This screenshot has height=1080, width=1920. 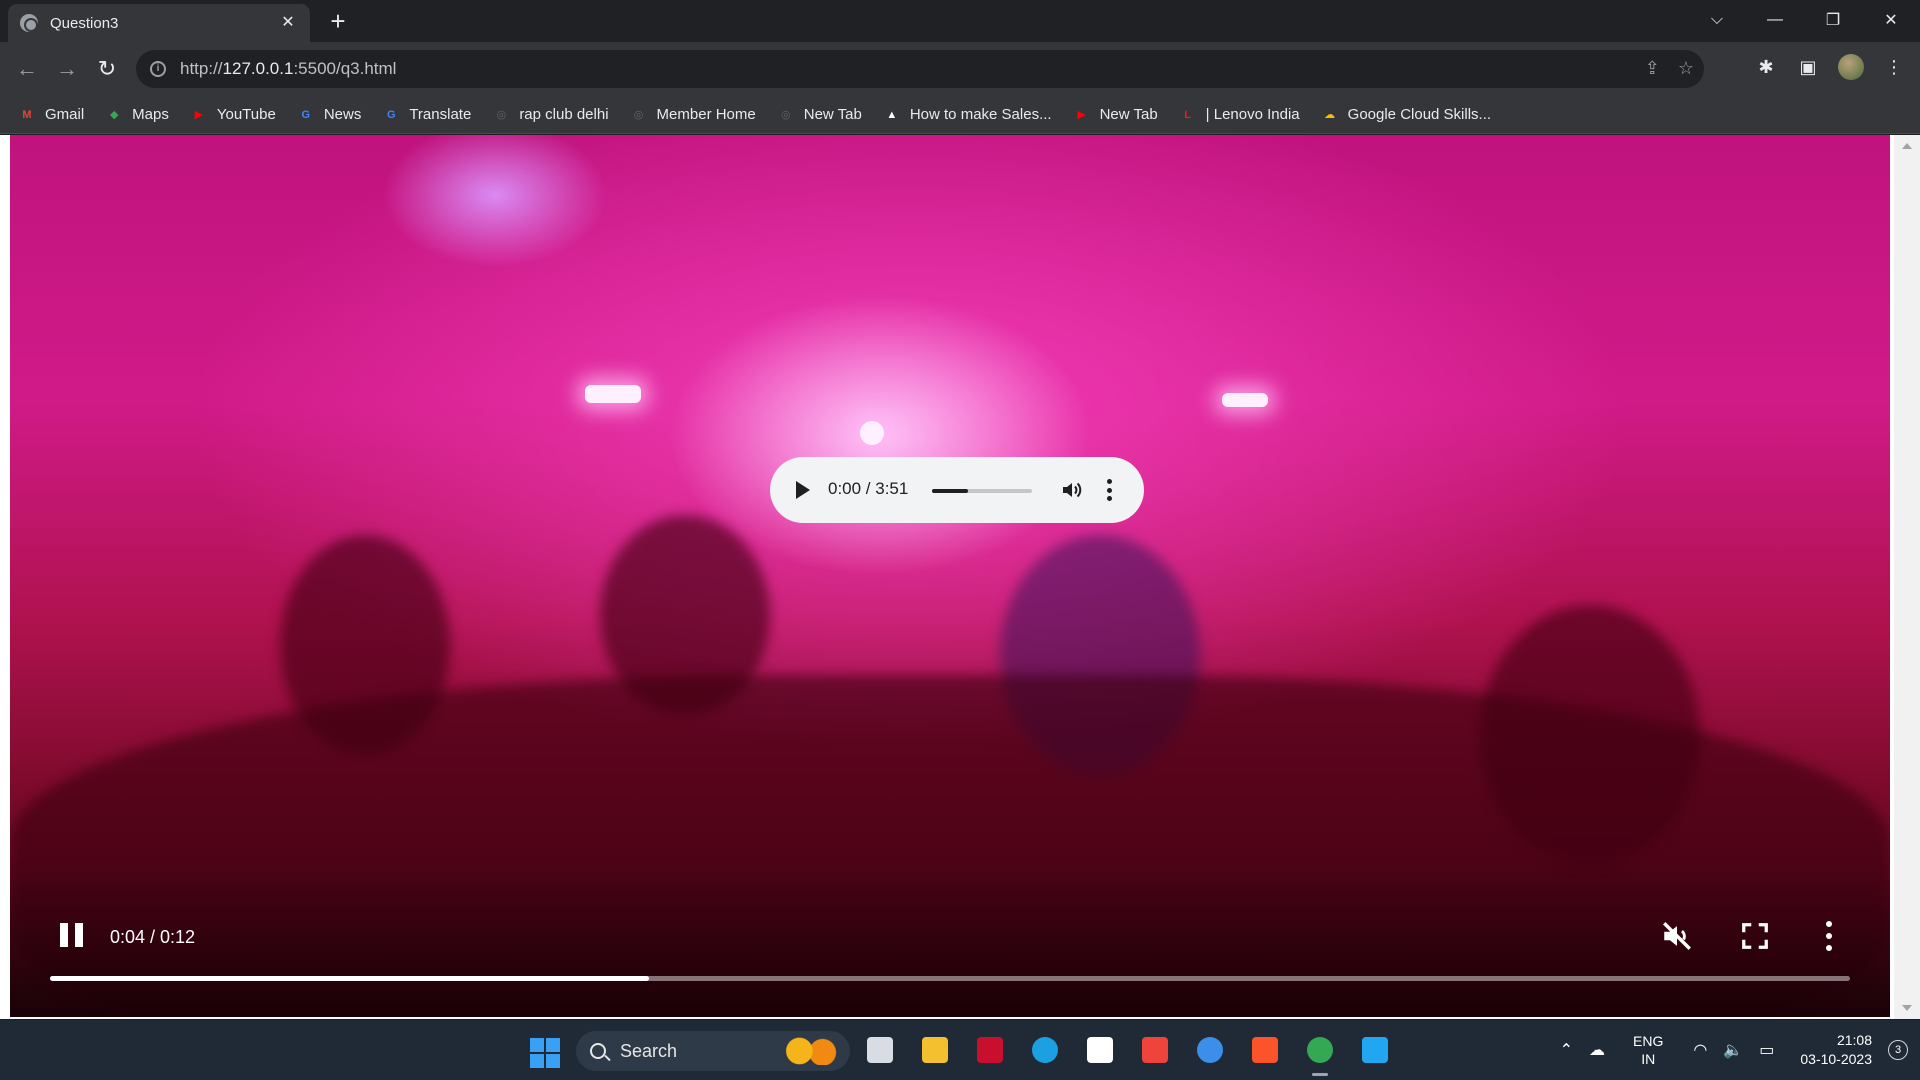 What do you see at coordinates (1652, 68) in the screenshot?
I see `share-icon: ⇪` at bounding box center [1652, 68].